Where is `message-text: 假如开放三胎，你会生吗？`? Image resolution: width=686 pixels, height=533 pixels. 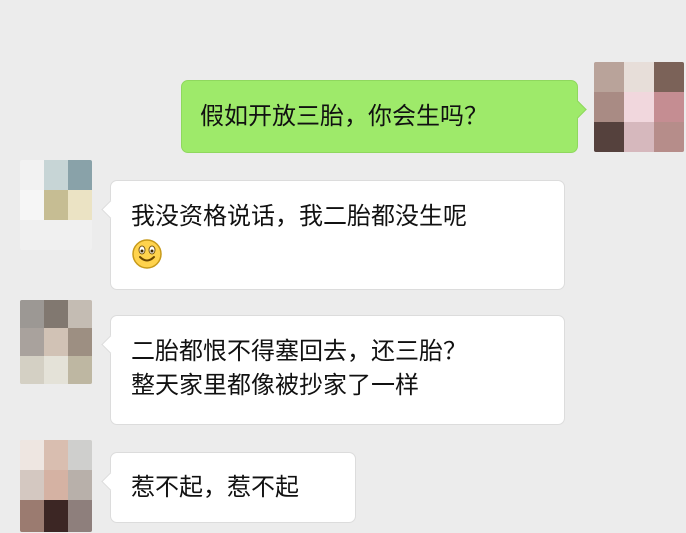
message-text: 假如开放三胎，你会生吗？ is located at coordinates (344, 116).